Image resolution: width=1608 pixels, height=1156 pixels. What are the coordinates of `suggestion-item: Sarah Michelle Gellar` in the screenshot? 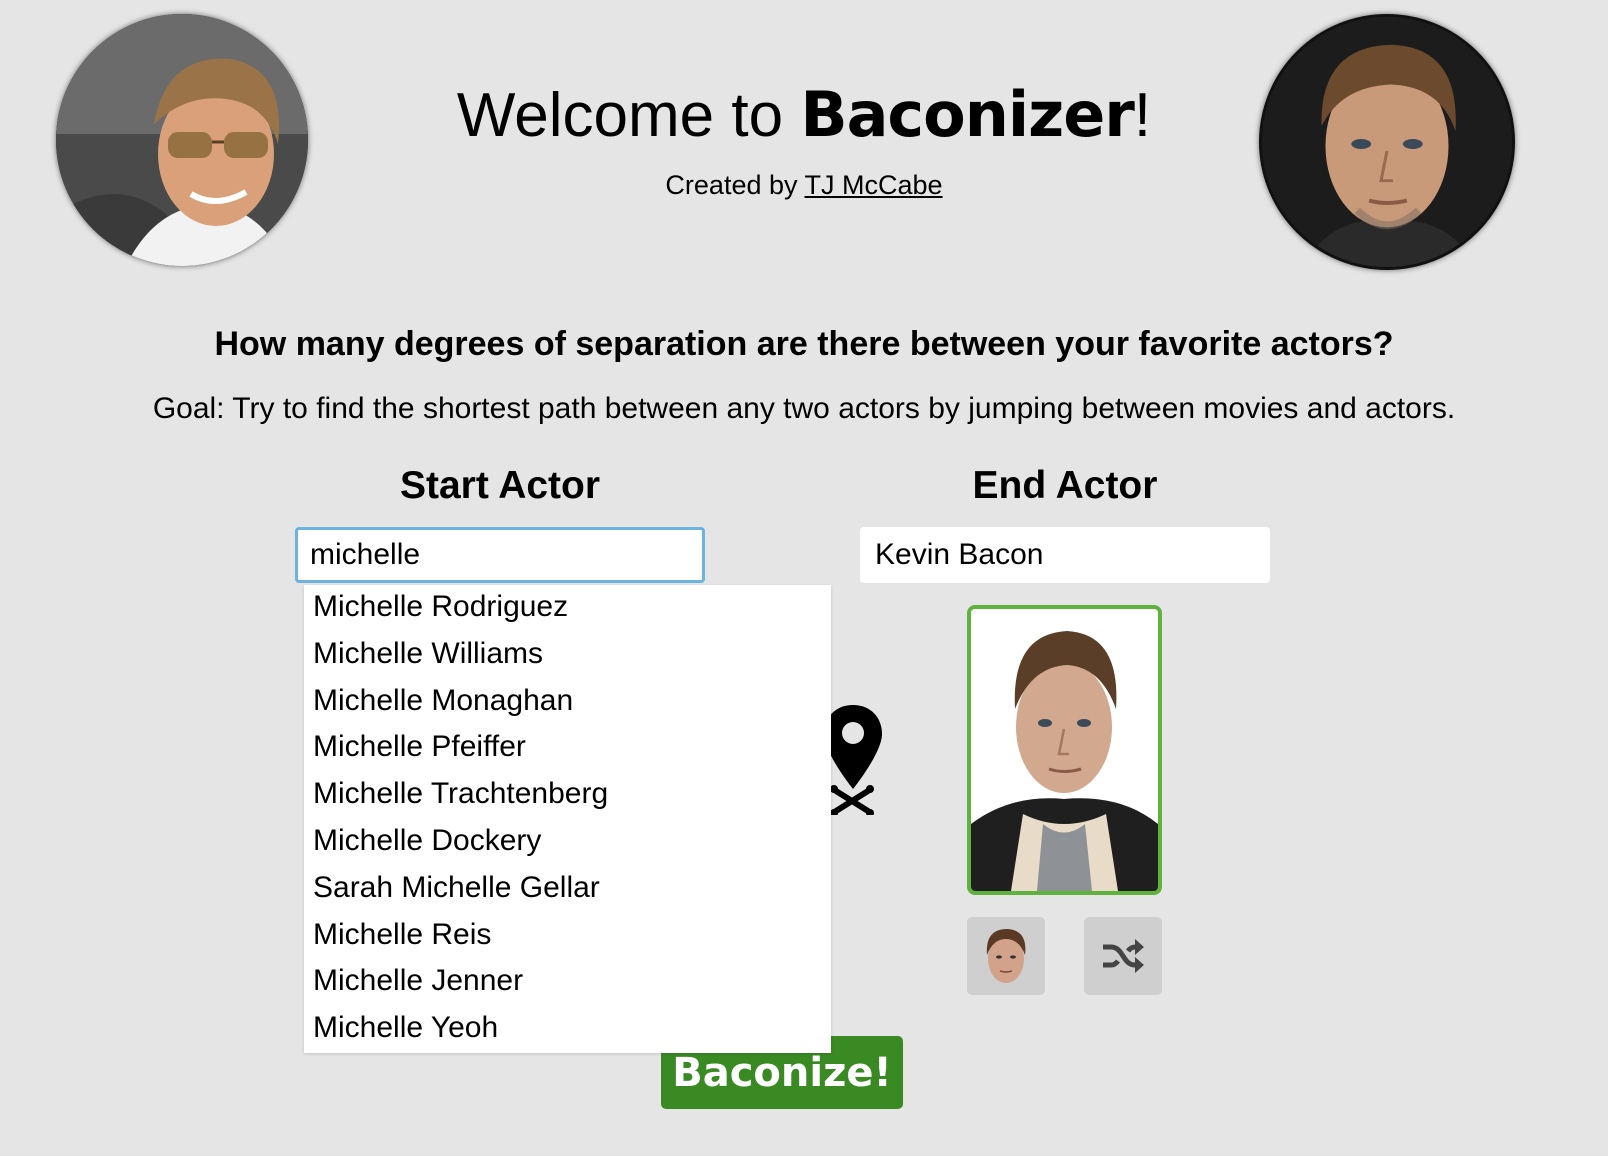 It's located at (567, 889).